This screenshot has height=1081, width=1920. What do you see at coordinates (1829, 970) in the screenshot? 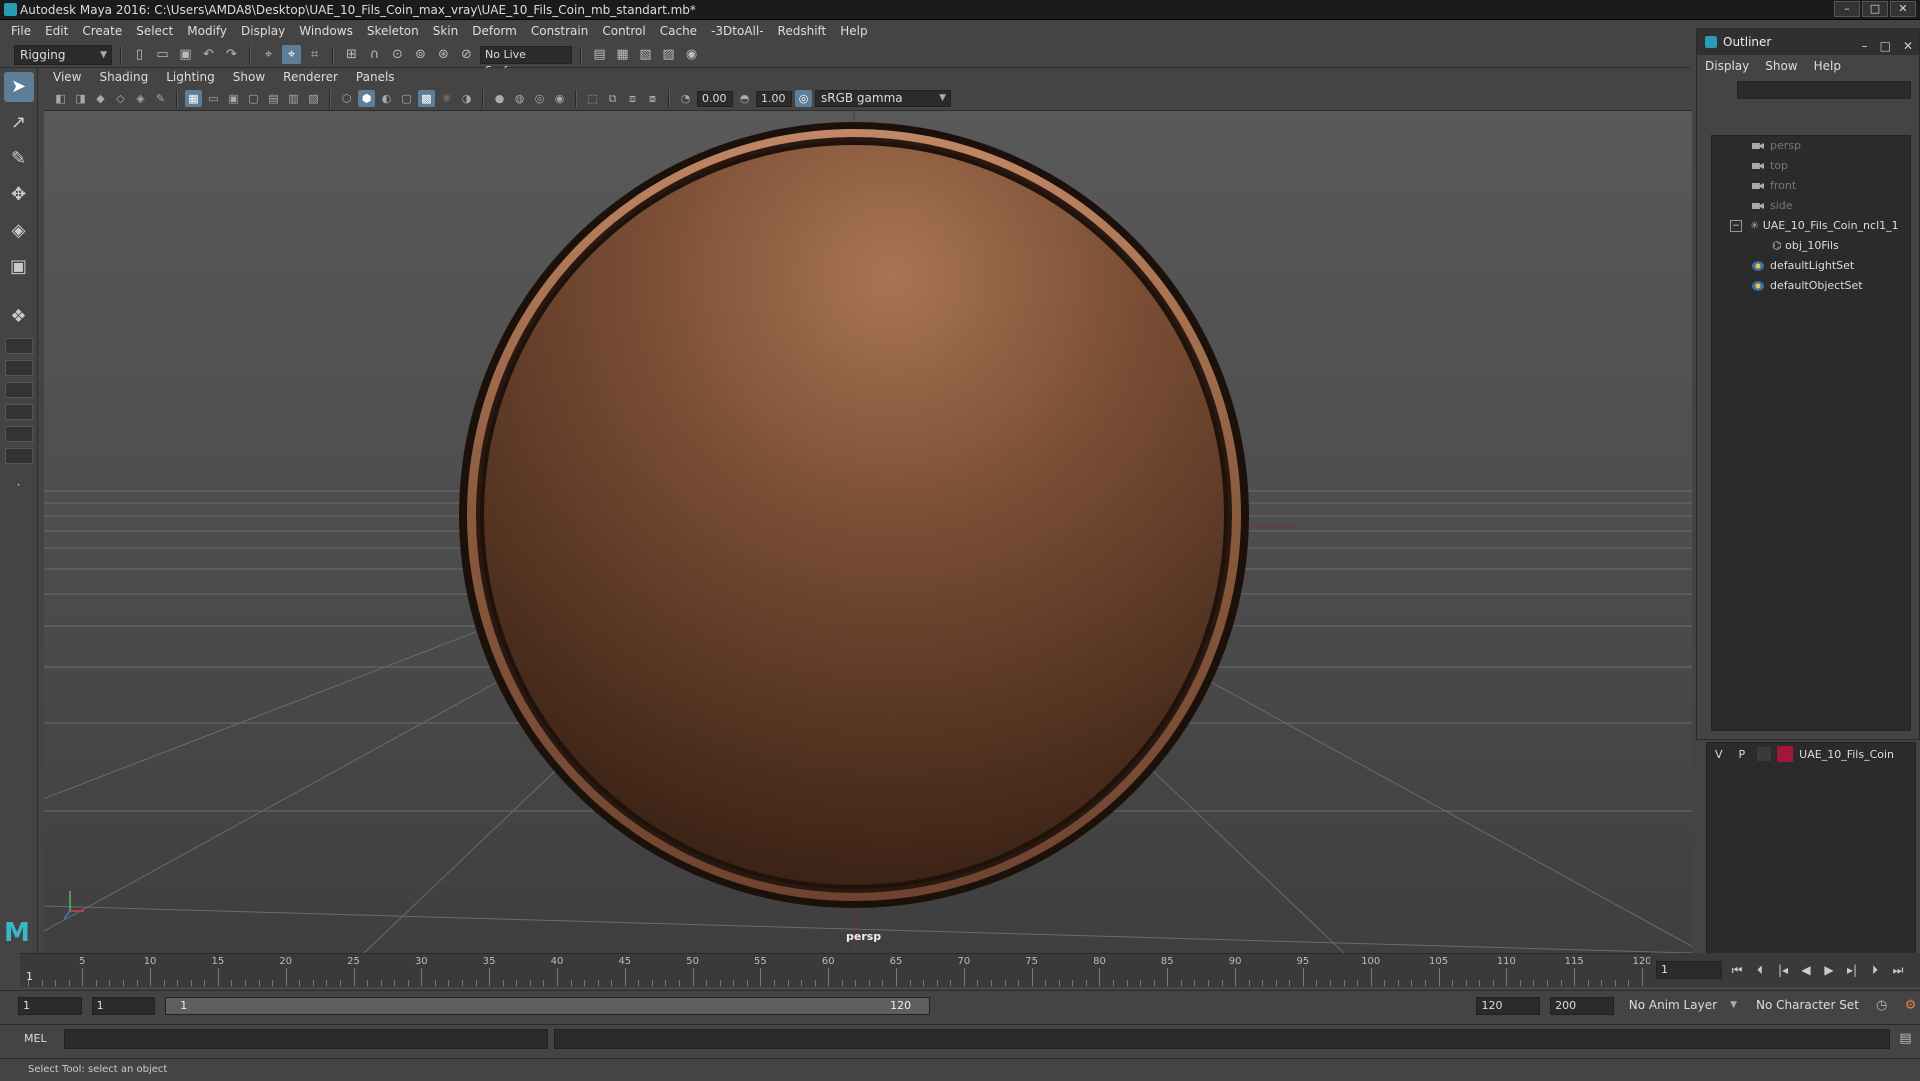
I see `play-forwards-icon: ▶` at bounding box center [1829, 970].